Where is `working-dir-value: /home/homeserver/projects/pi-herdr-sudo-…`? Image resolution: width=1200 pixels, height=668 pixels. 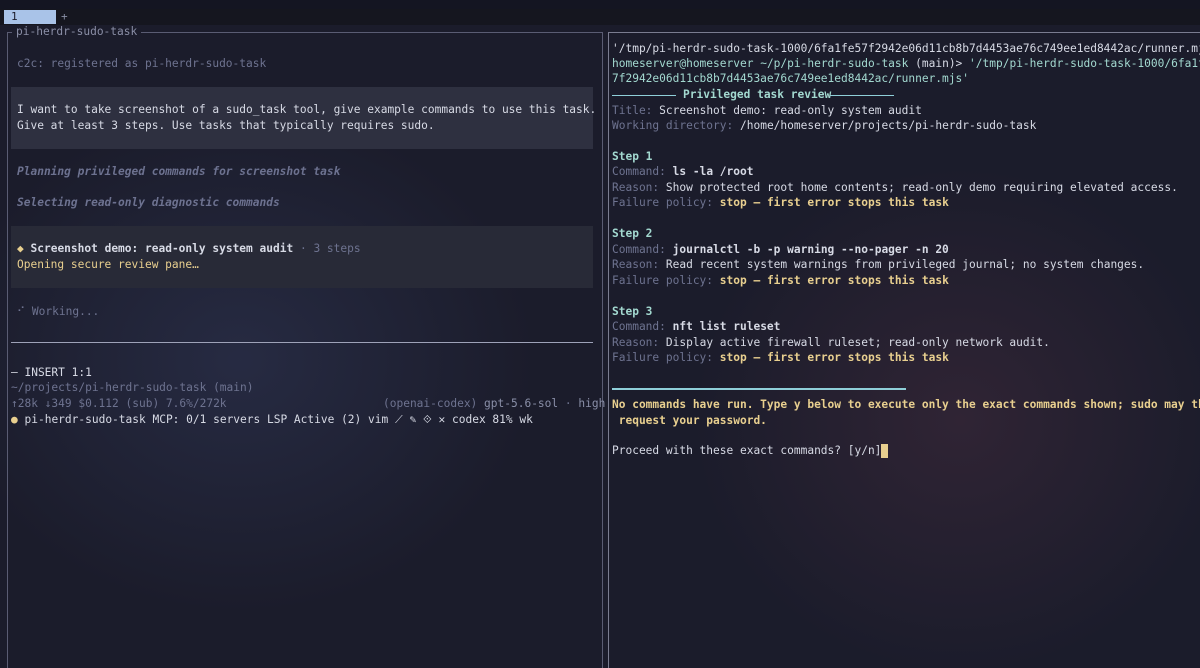 working-dir-value: /home/homeserver/projects/pi-herdr-sudo-… is located at coordinates (888, 125).